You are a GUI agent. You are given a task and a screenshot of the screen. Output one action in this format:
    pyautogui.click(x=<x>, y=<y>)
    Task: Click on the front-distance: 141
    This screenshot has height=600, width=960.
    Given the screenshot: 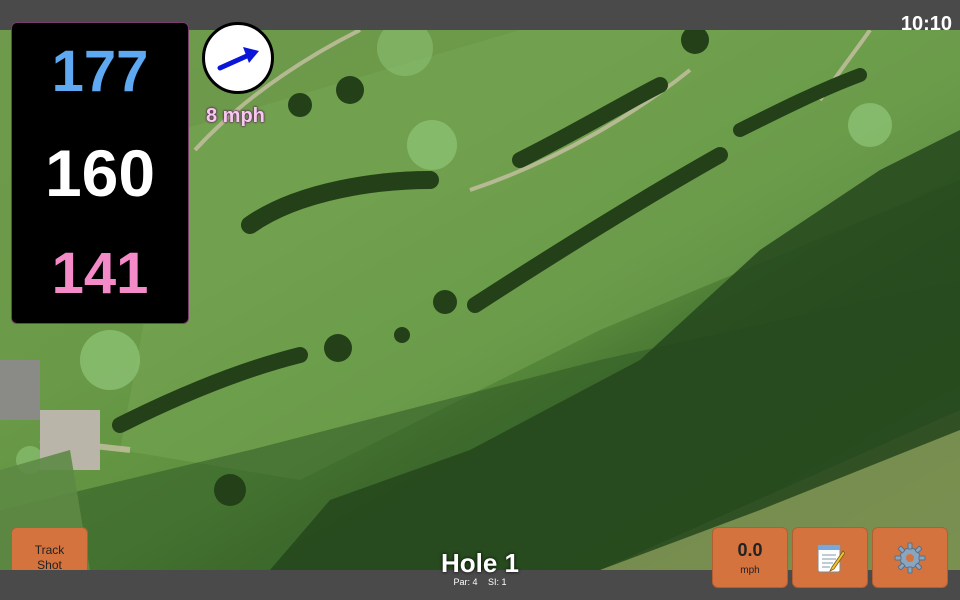 What is the action you would take?
    pyautogui.click(x=100, y=274)
    